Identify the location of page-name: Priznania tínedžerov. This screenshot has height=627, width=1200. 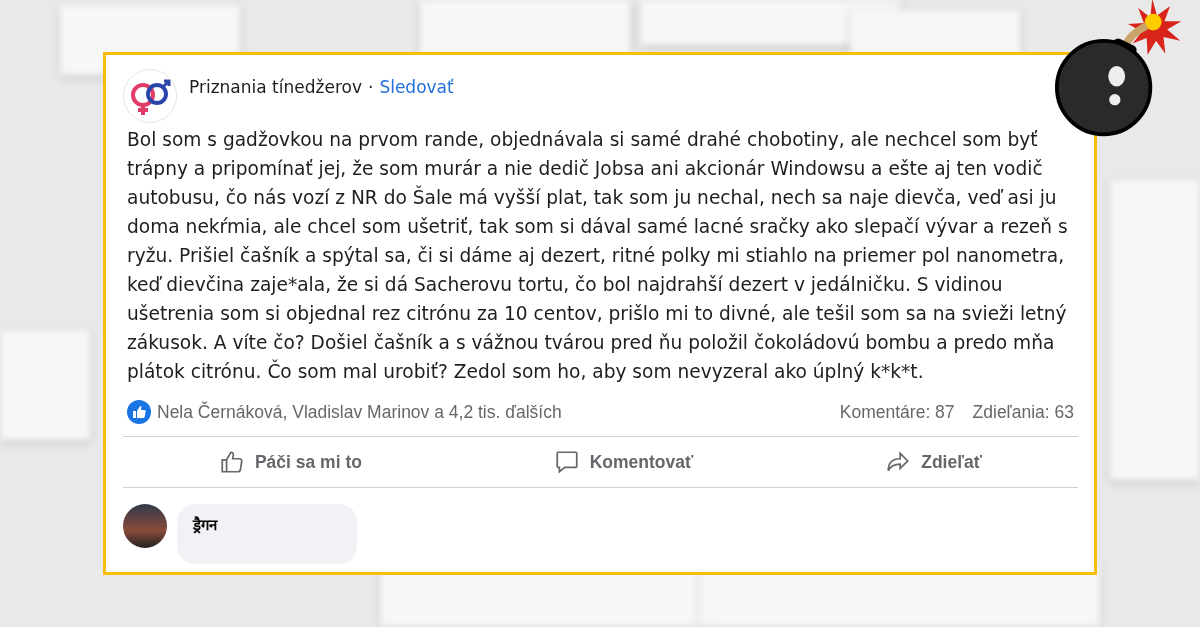
(275, 87).